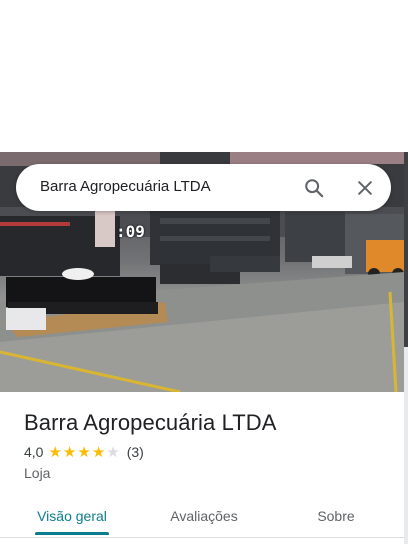 This screenshot has width=408, height=544. Describe the element at coordinates (34, 452) in the screenshot. I see `rating-value: 4,0` at that location.